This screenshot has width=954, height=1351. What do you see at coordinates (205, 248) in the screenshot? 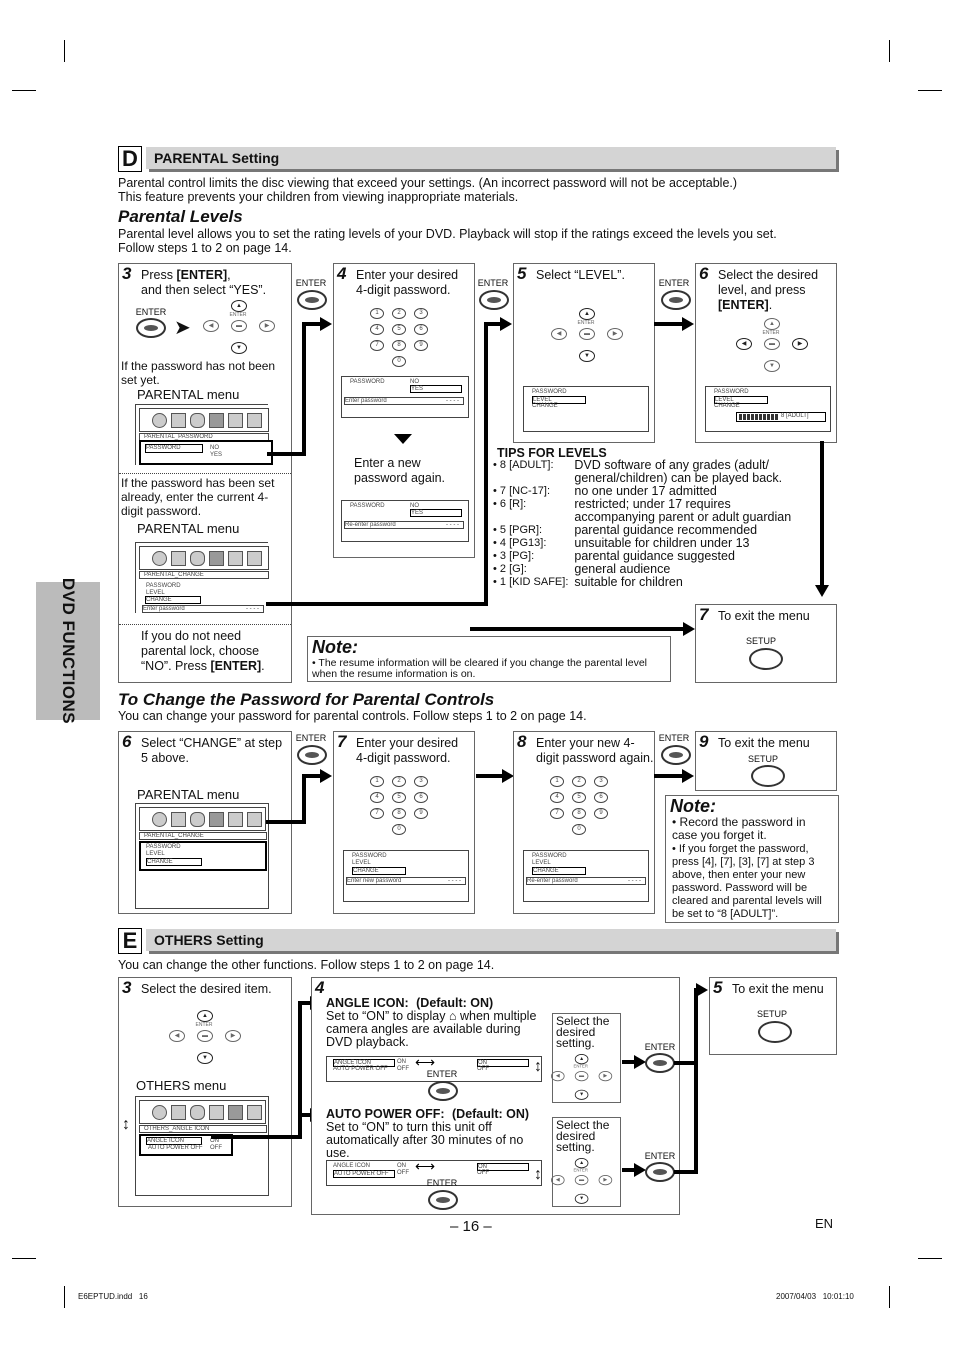
I see `levels-line-2: Follow steps 1 to 2 on page 14.` at bounding box center [205, 248].